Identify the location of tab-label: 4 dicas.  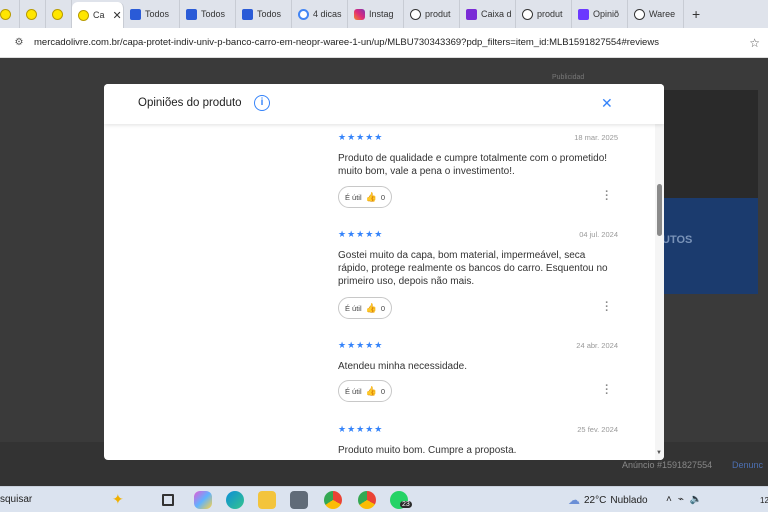
(327, 14).